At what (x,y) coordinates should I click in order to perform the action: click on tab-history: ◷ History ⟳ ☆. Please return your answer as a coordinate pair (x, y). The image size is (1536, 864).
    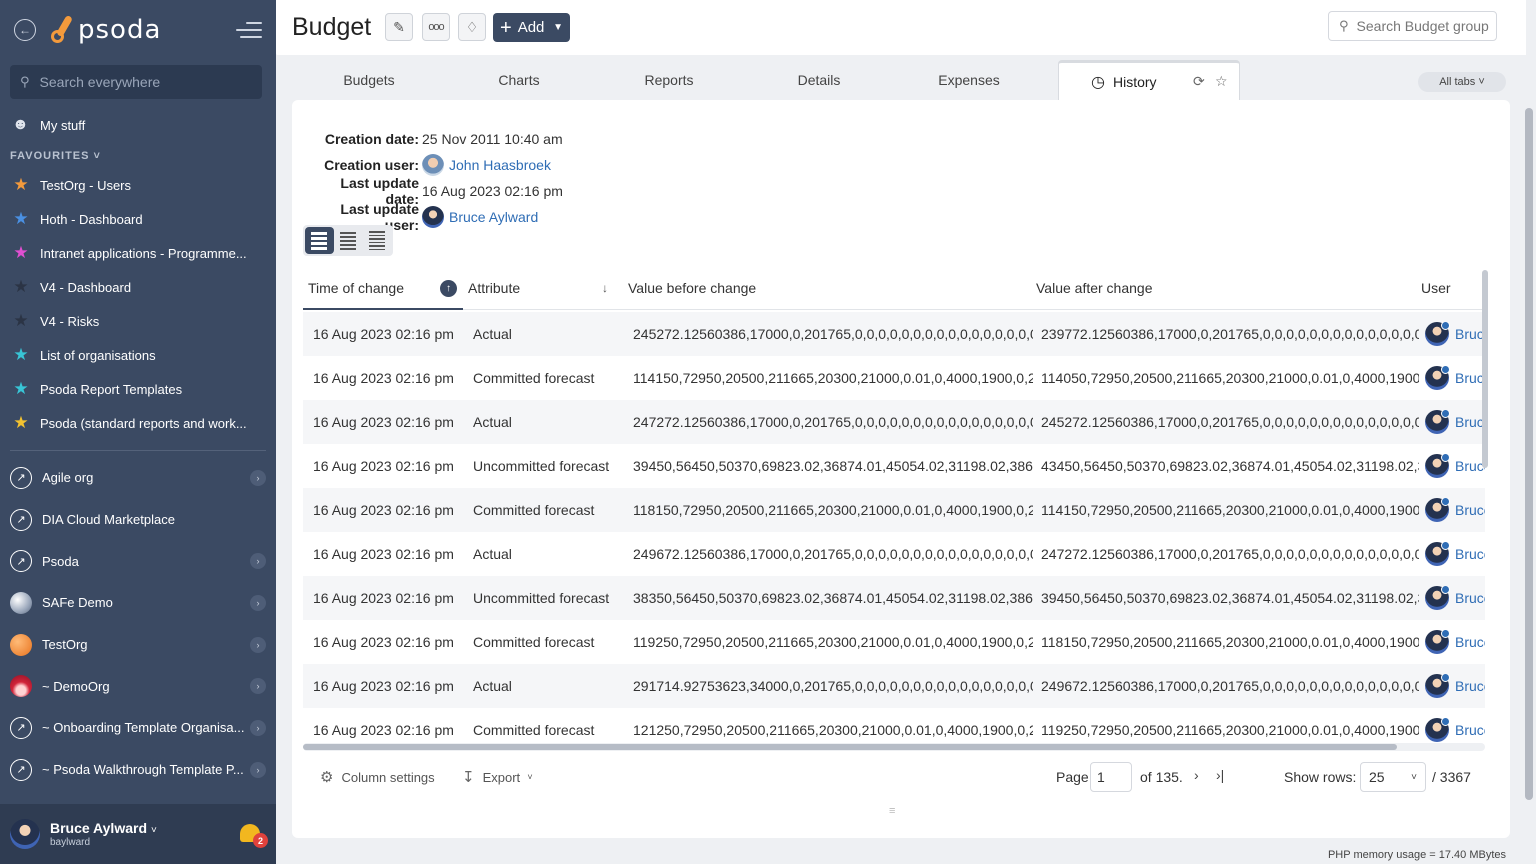
    Looking at the image, I should click on (1149, 80).